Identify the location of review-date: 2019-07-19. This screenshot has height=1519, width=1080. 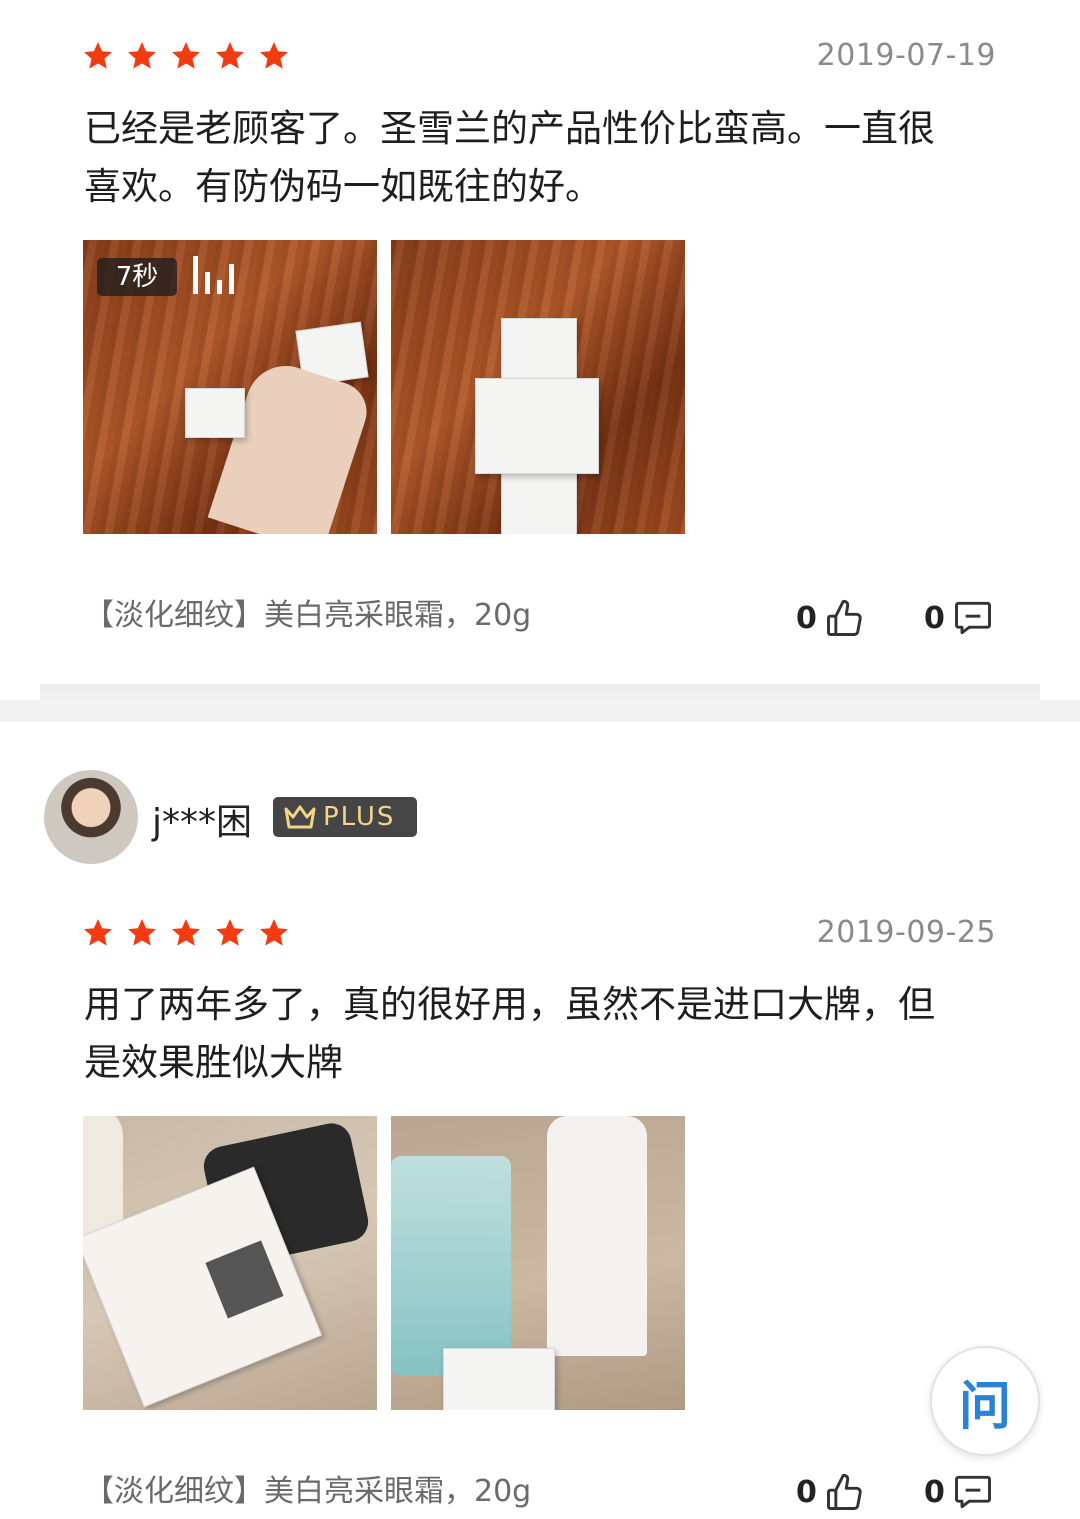
(906, 55).